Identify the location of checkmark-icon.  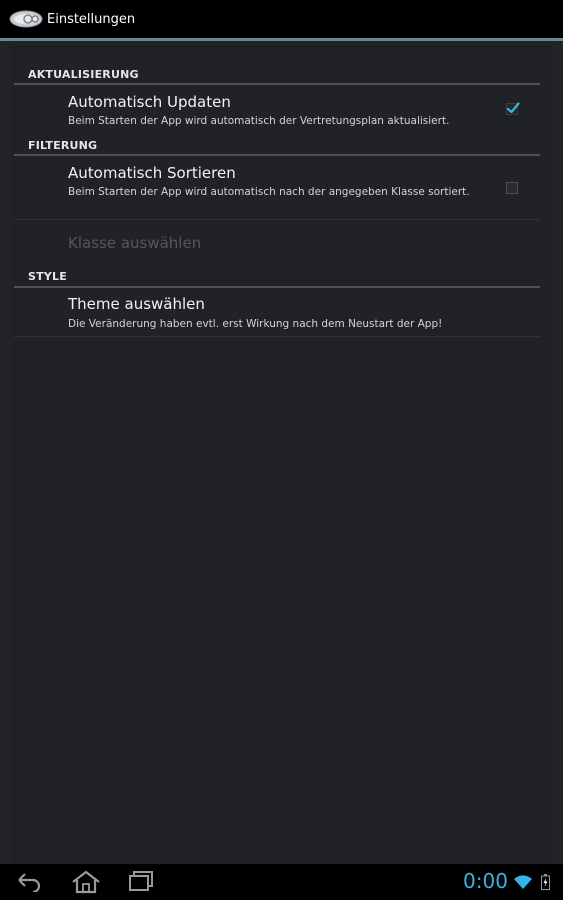
(513, 108).